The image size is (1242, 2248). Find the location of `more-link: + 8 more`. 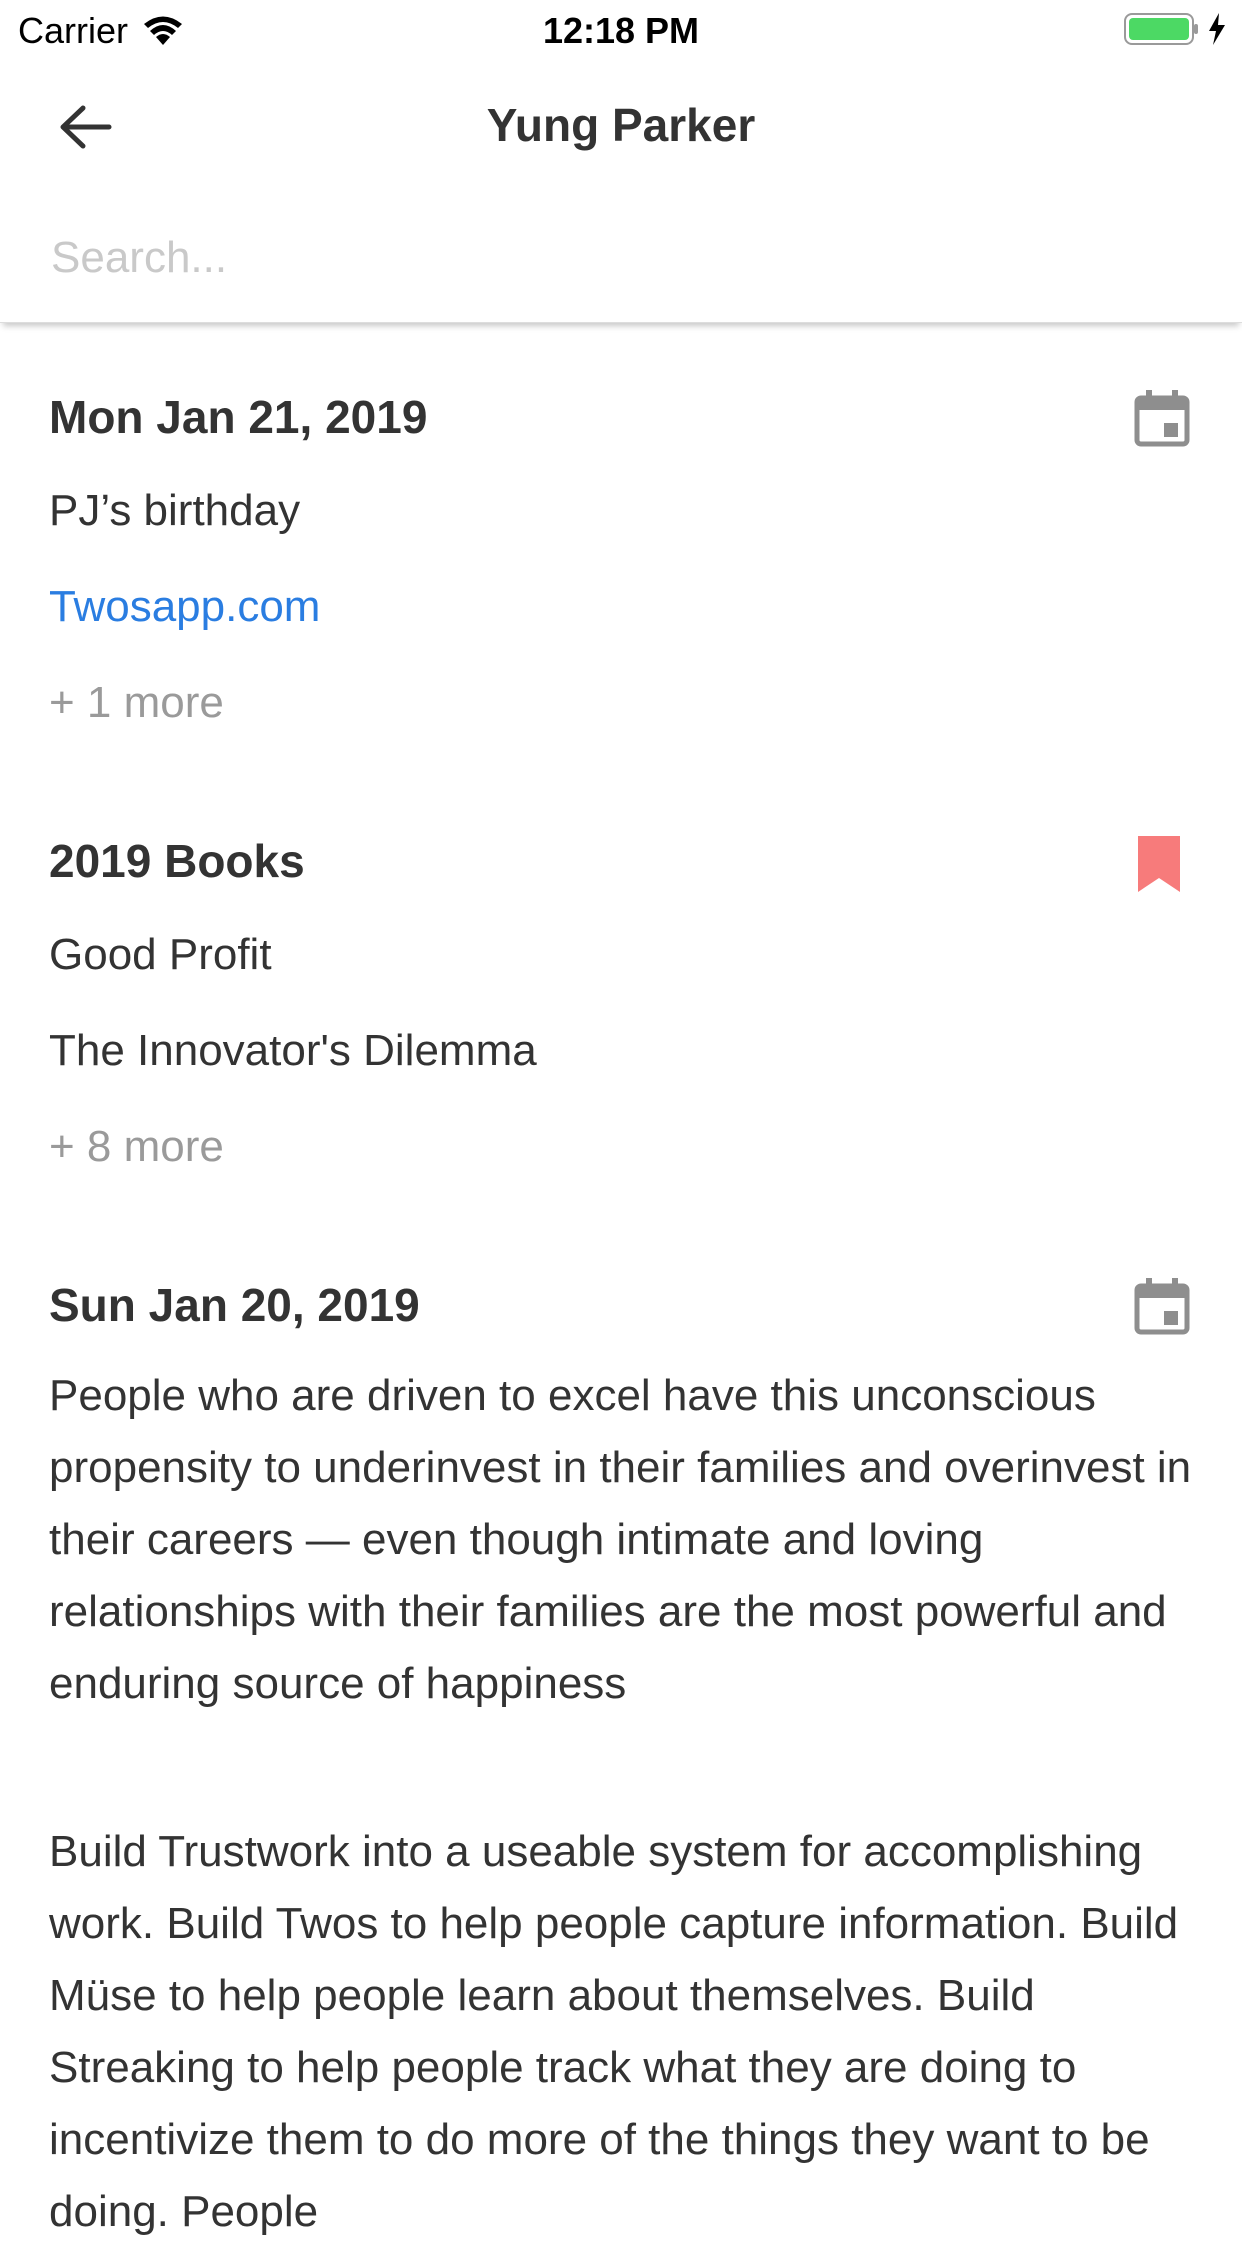

more-link: + 8 more is located at coordinates (136, 1147).